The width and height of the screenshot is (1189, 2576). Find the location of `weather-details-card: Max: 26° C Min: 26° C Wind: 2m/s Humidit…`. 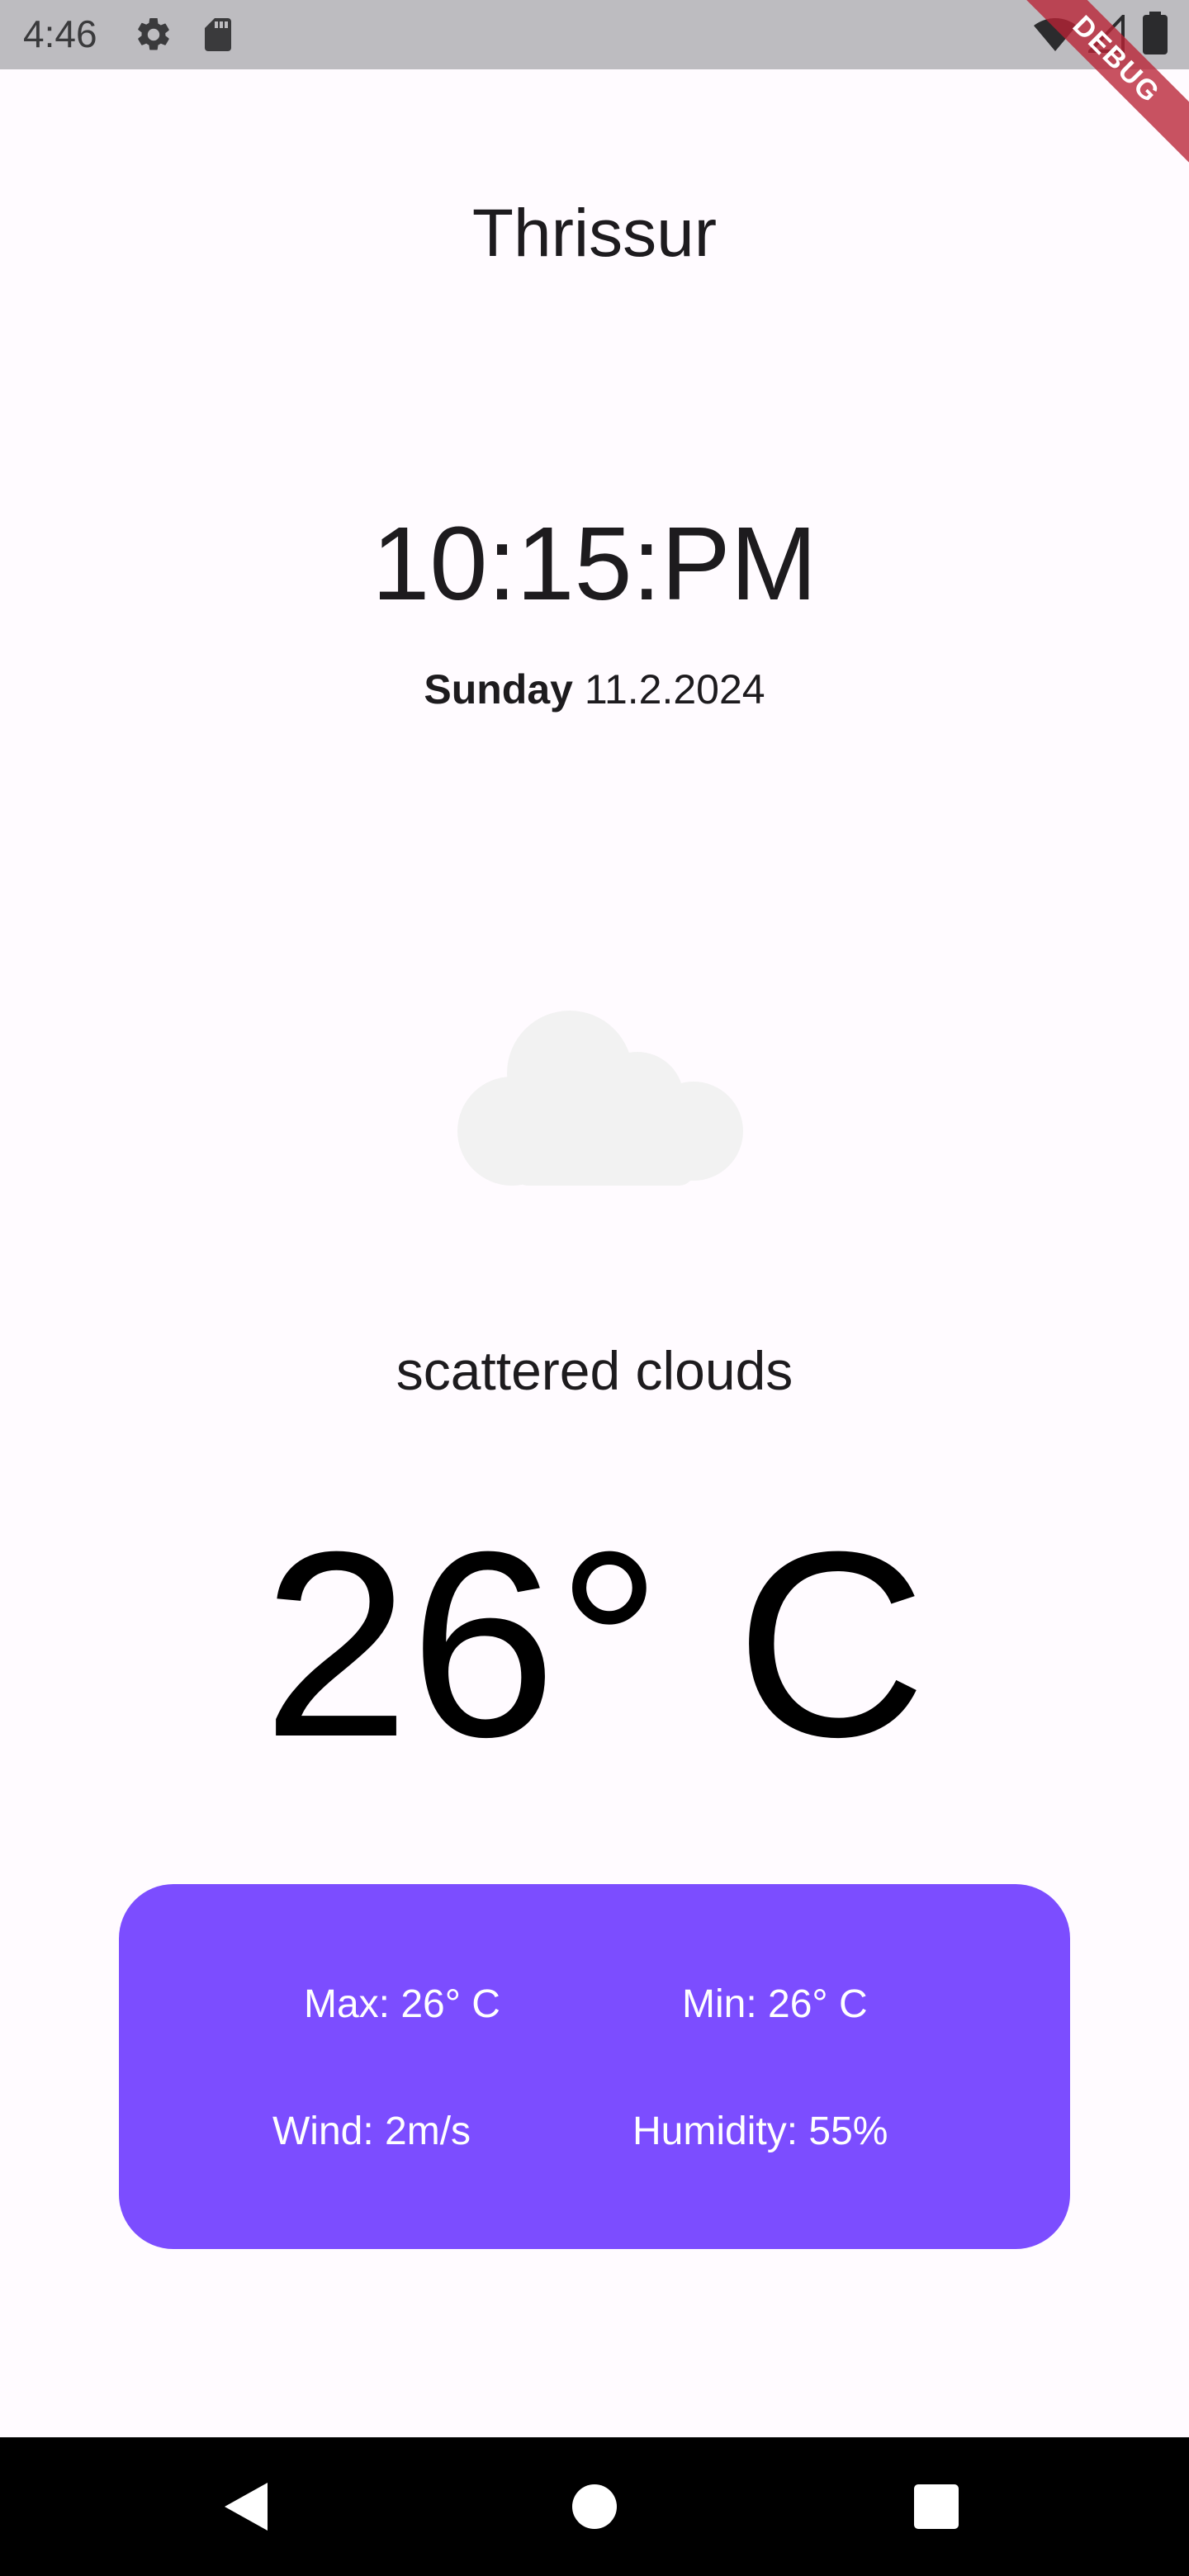

weather-details-card: Max: 26° C Min: 26° C Wind: 2m/s Humidit… is located at coordinates (594, 2066).